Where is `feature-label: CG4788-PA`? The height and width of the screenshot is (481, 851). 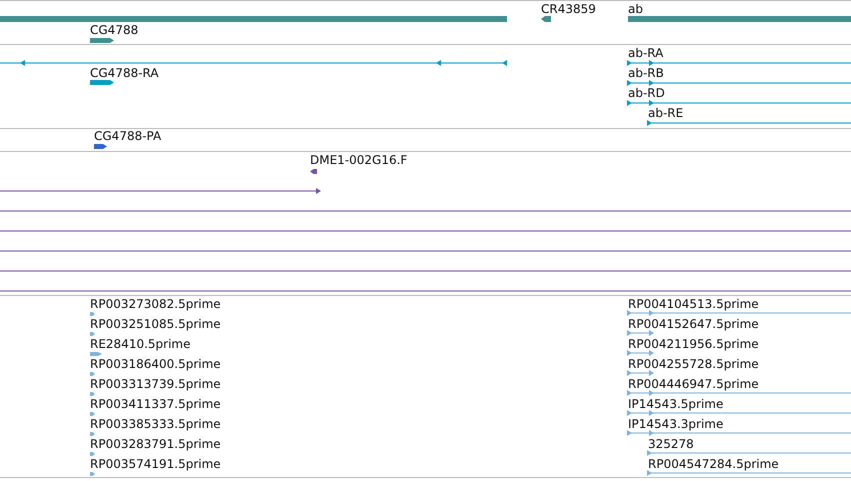 feature-label: CG4788-PA is located at coordinates (128, 136).